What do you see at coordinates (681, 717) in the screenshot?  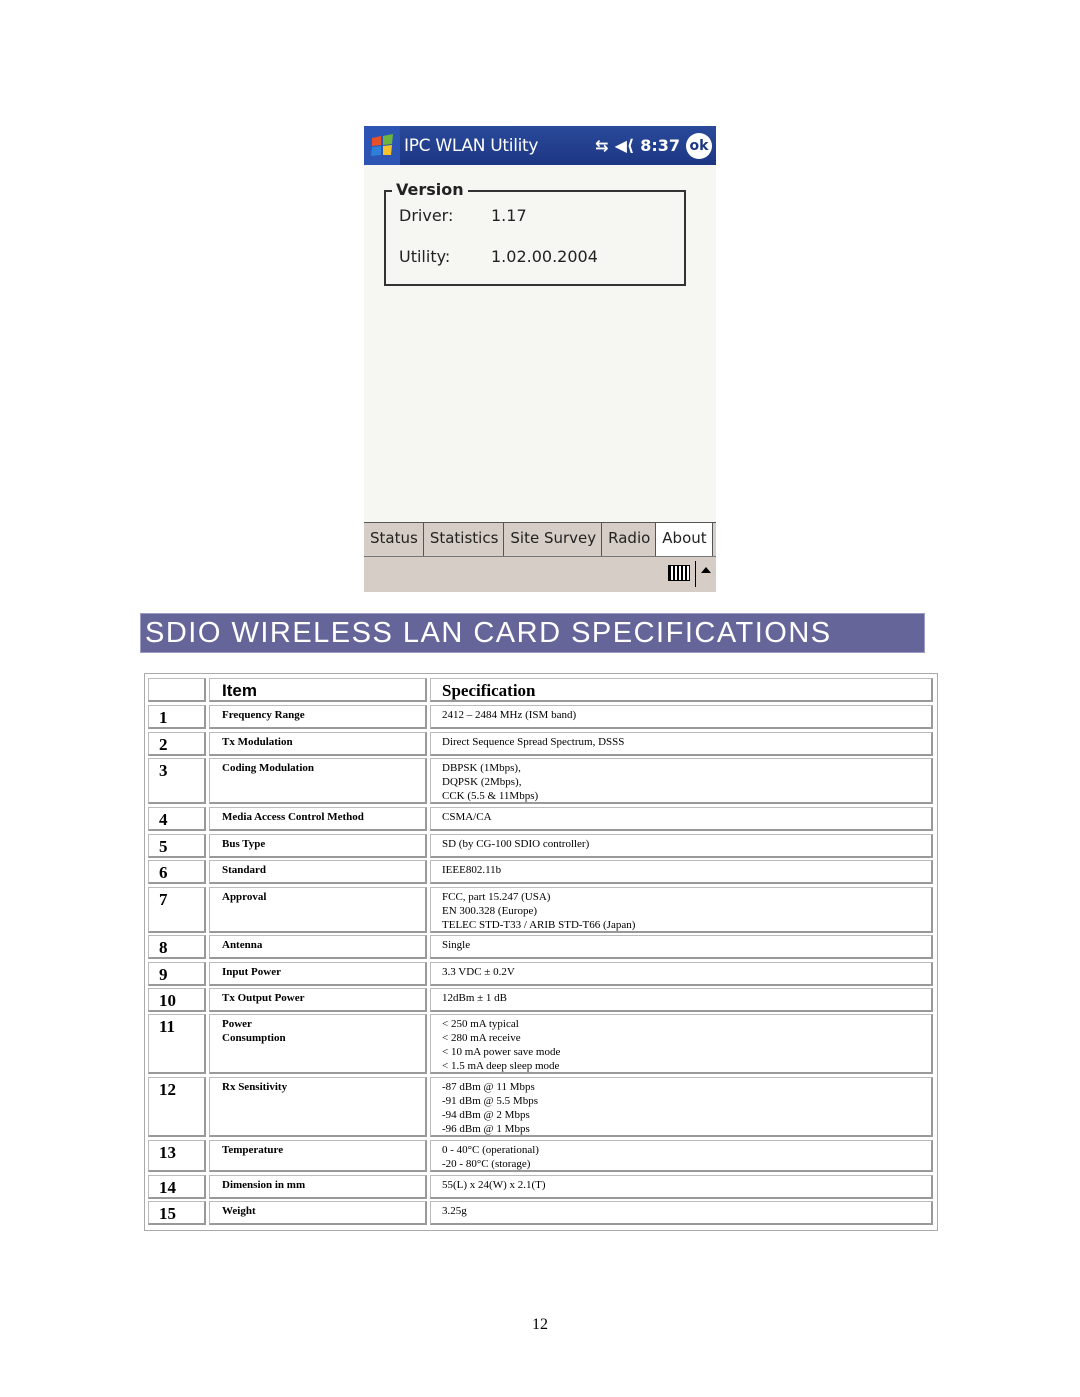 I see `row-specification: 2412 – 2484 MHz (ISM band)` at bounding box center [681, 717].